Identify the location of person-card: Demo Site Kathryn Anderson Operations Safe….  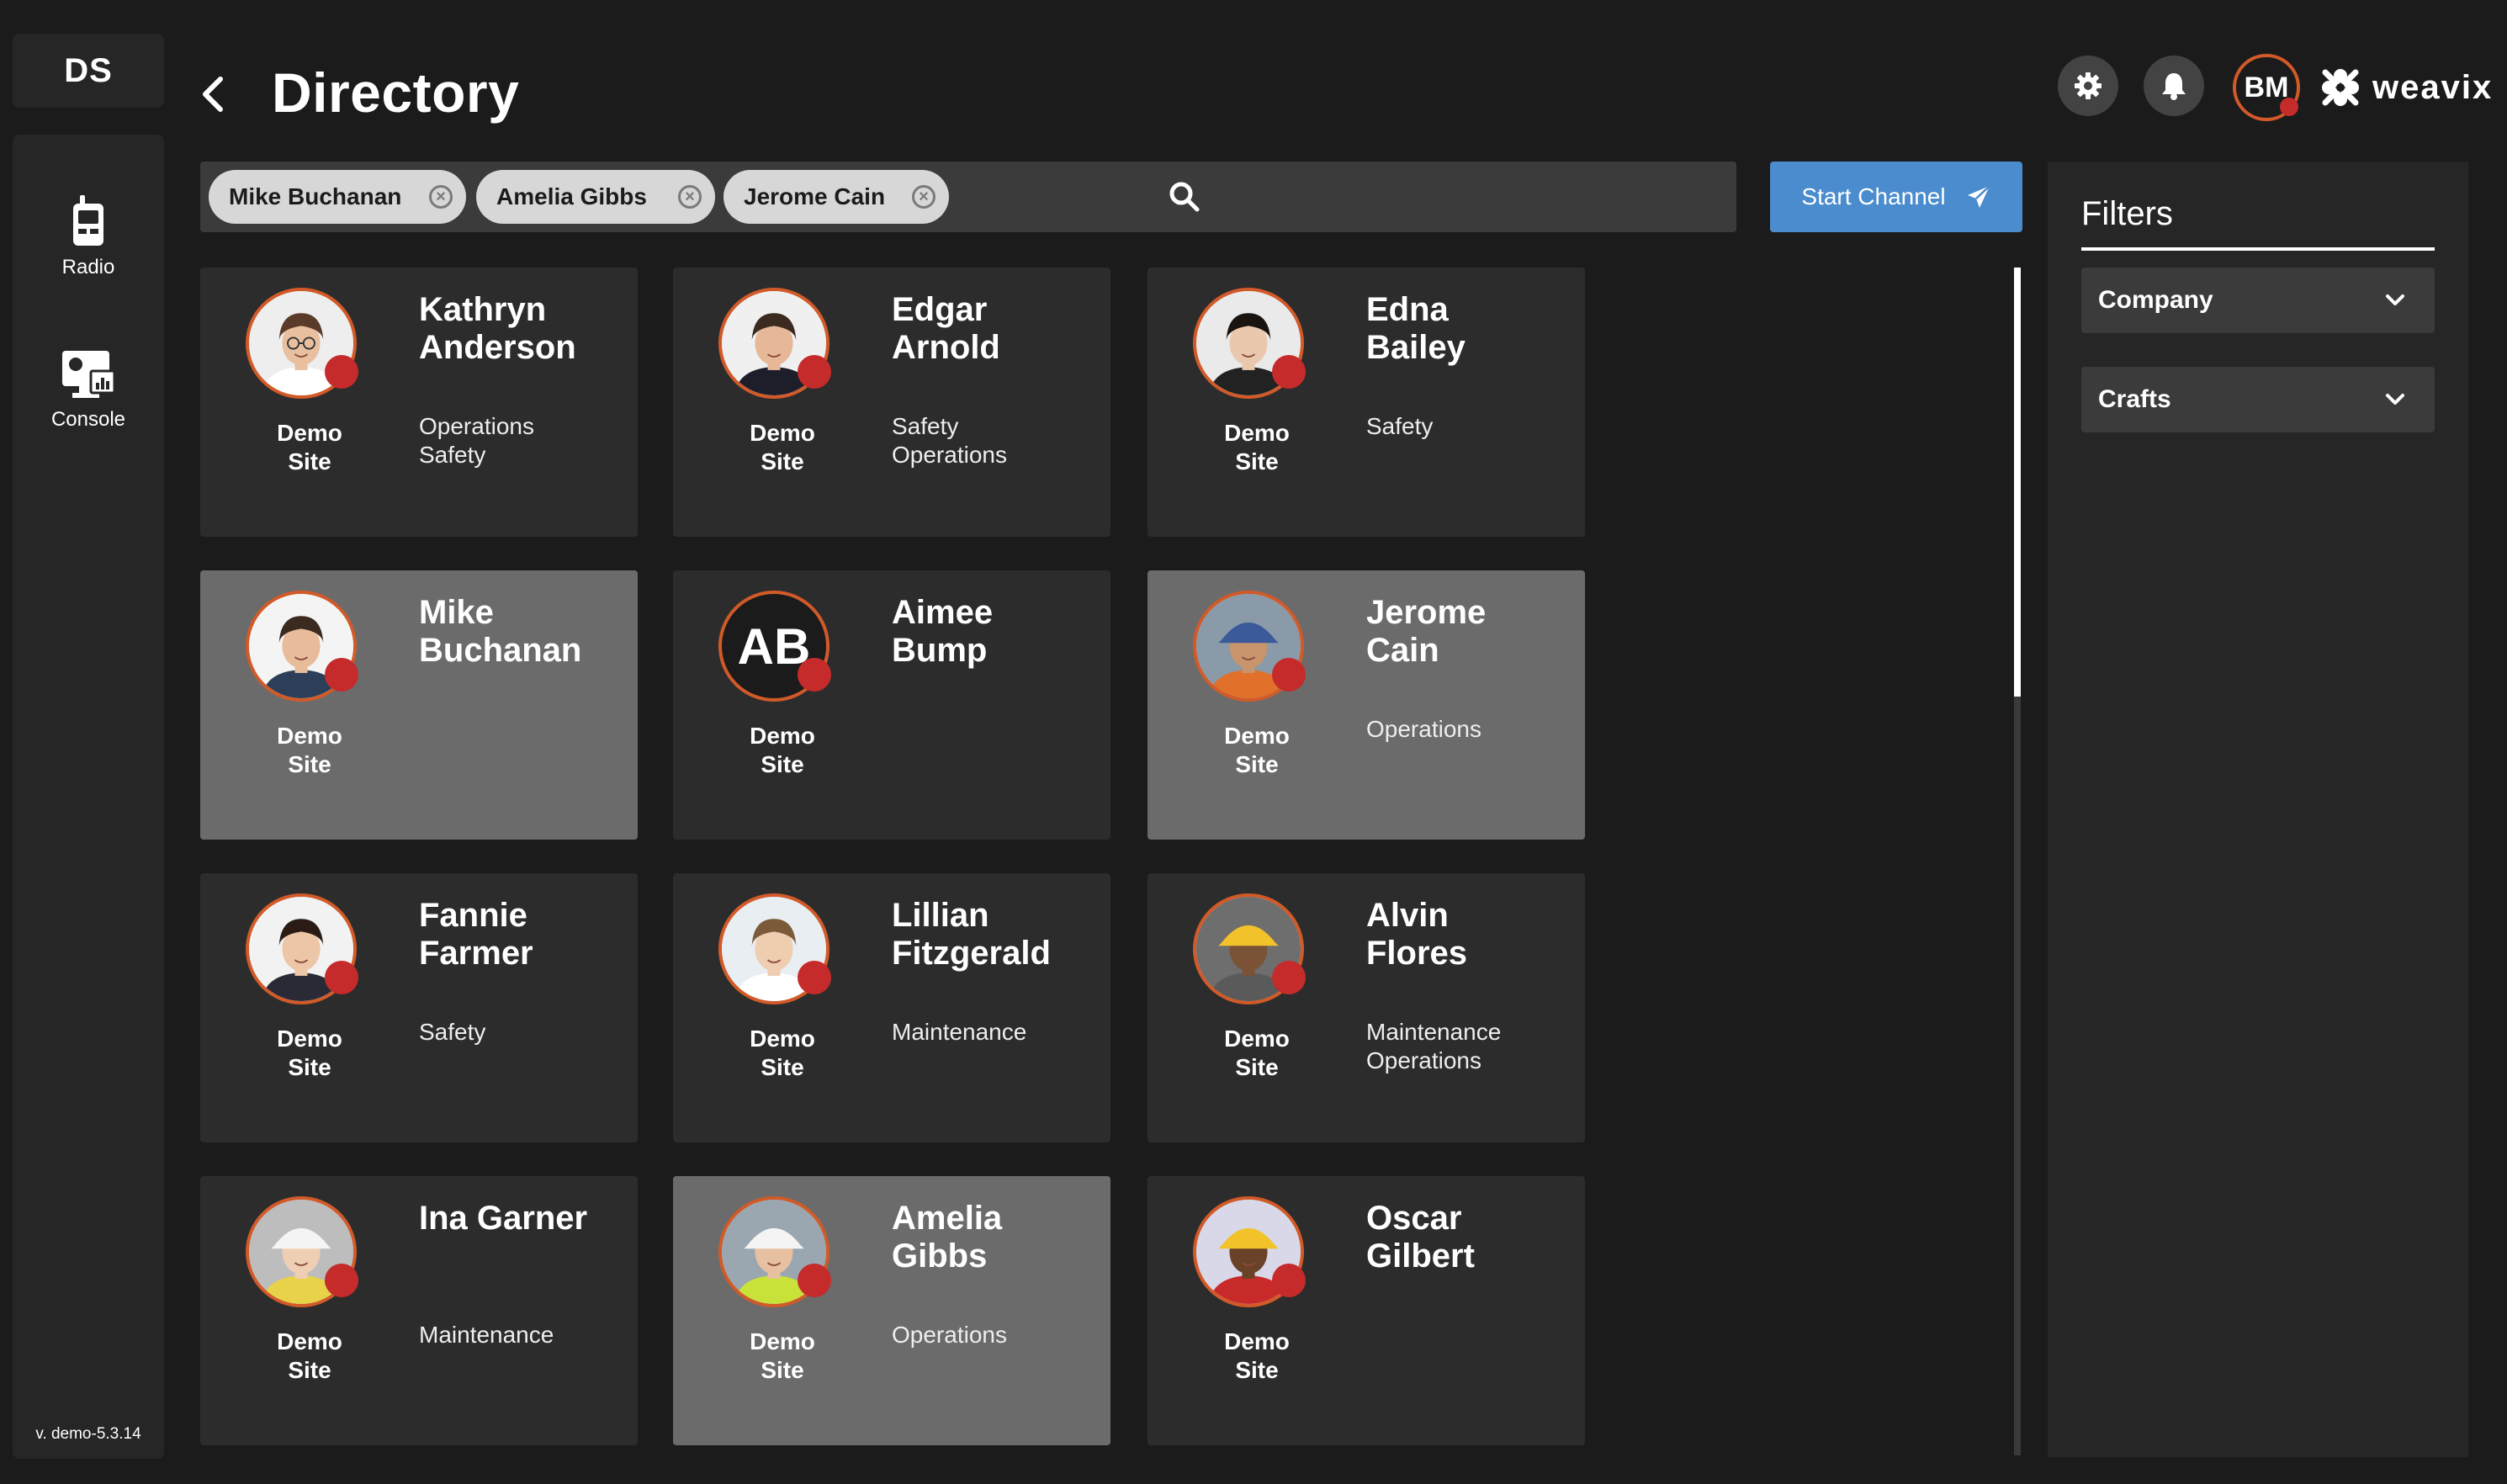
(419, 402).